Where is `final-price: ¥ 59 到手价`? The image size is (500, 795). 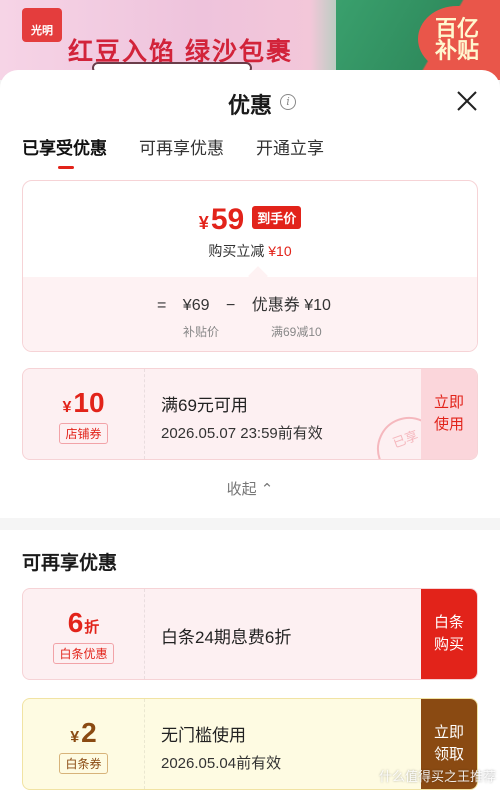
final-price: ¥ 59 到手价 is located at coordinates (250, 220).